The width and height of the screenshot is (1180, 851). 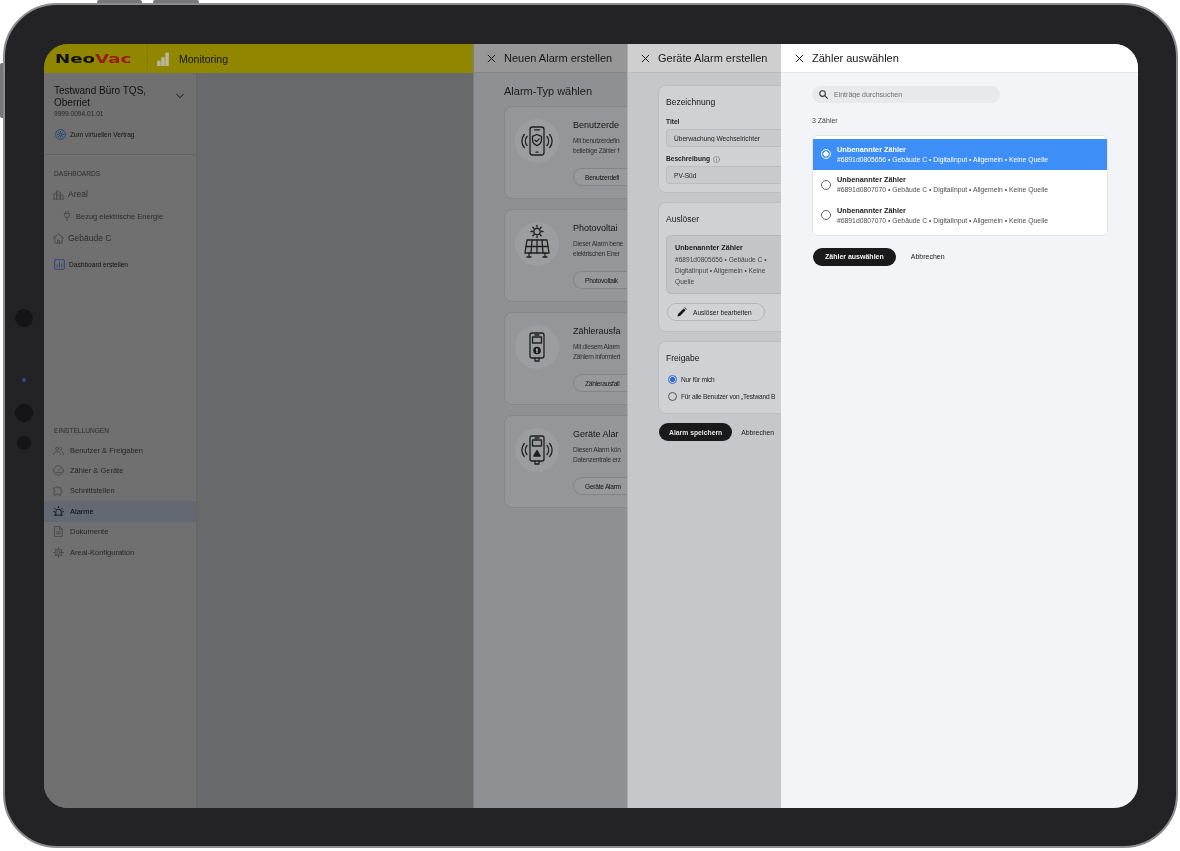 I want to click on chevron-down-icon, so click(x=180, y=96).